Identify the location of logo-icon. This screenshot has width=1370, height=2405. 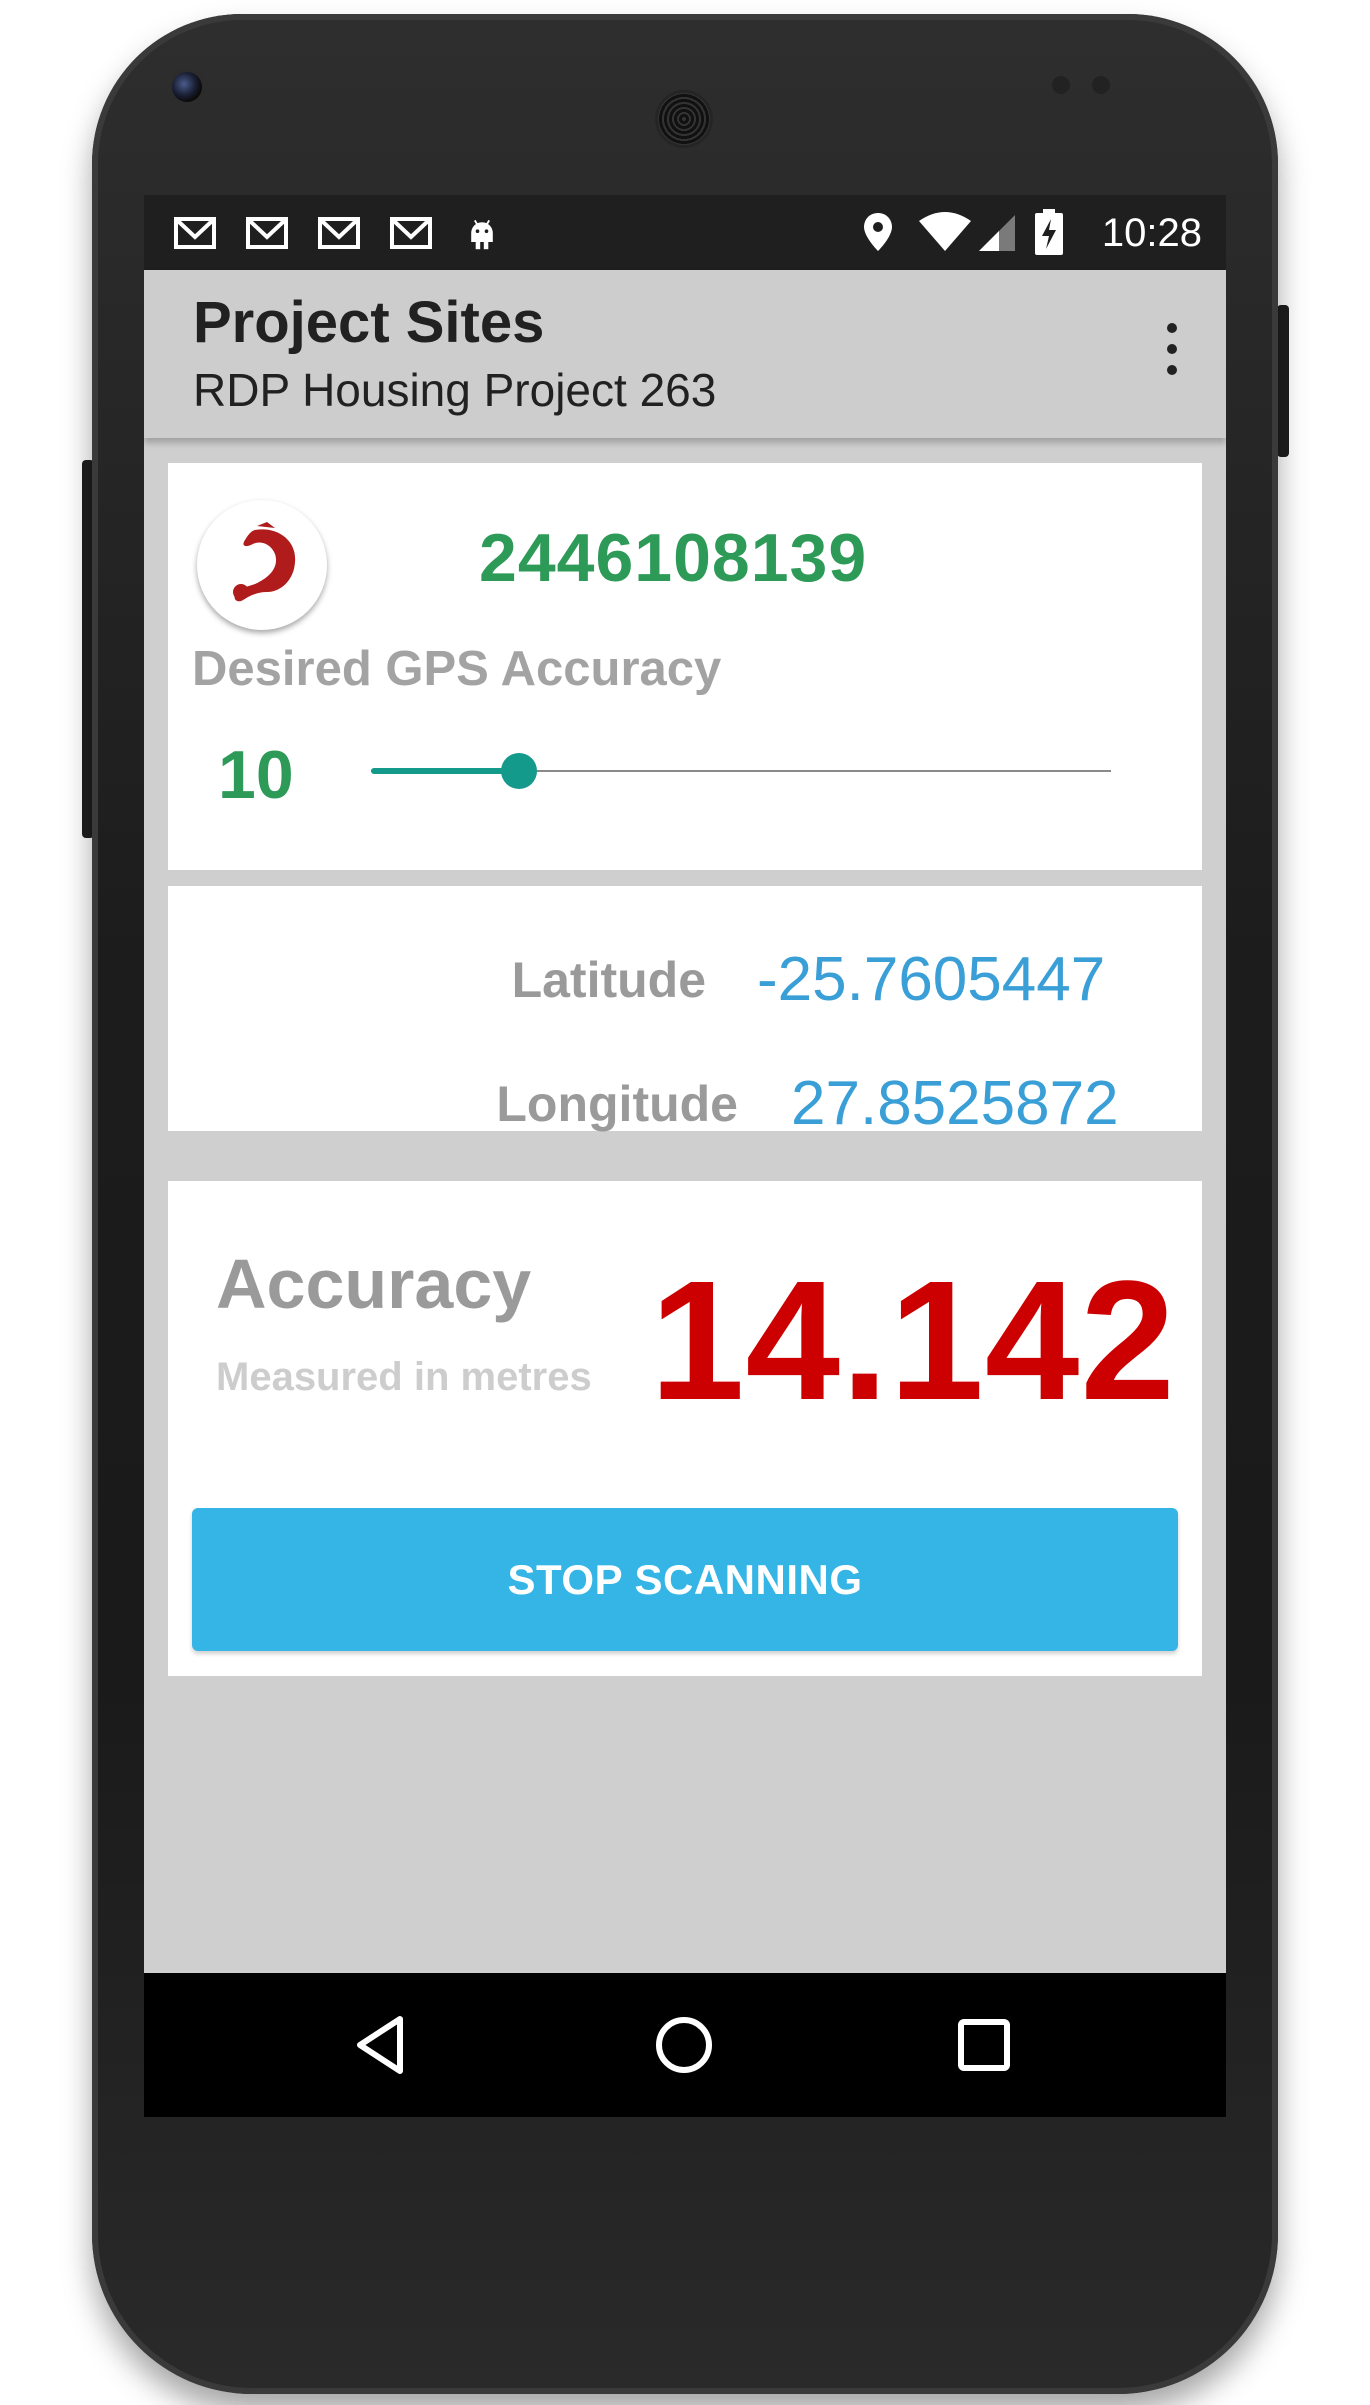
(264, 562).